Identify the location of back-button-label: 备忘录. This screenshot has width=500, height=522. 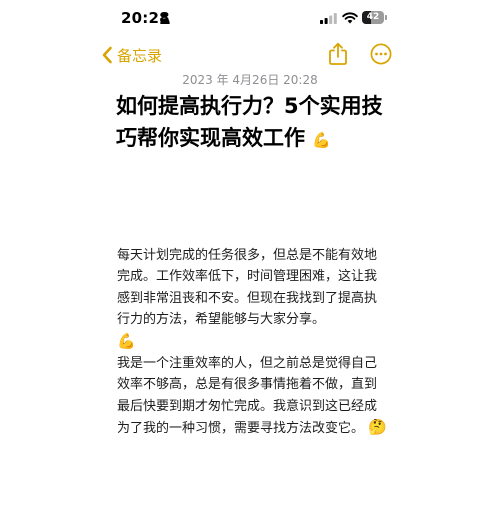
(140, 55).